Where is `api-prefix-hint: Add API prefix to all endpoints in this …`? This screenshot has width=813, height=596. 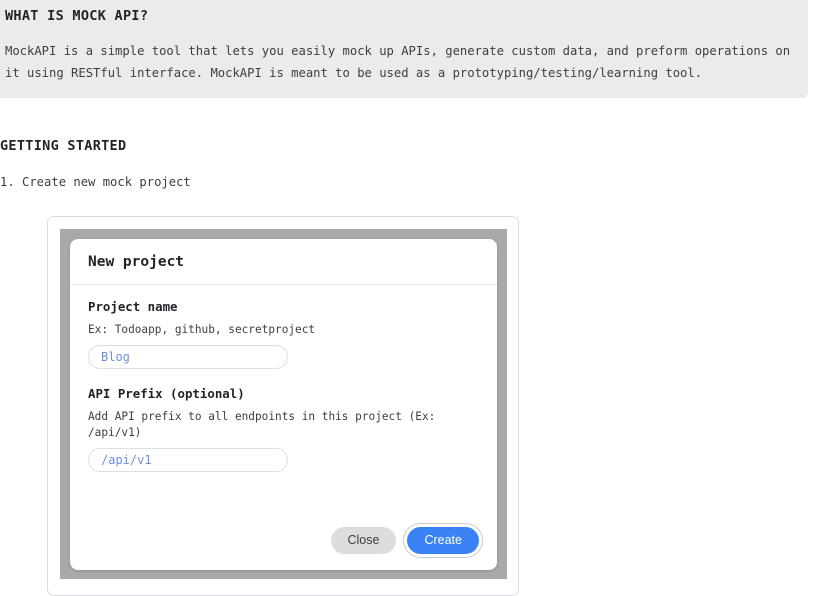
api-prefix-hint: Add API prefix to all endpoints in this … is located at coordinates (262, 424).